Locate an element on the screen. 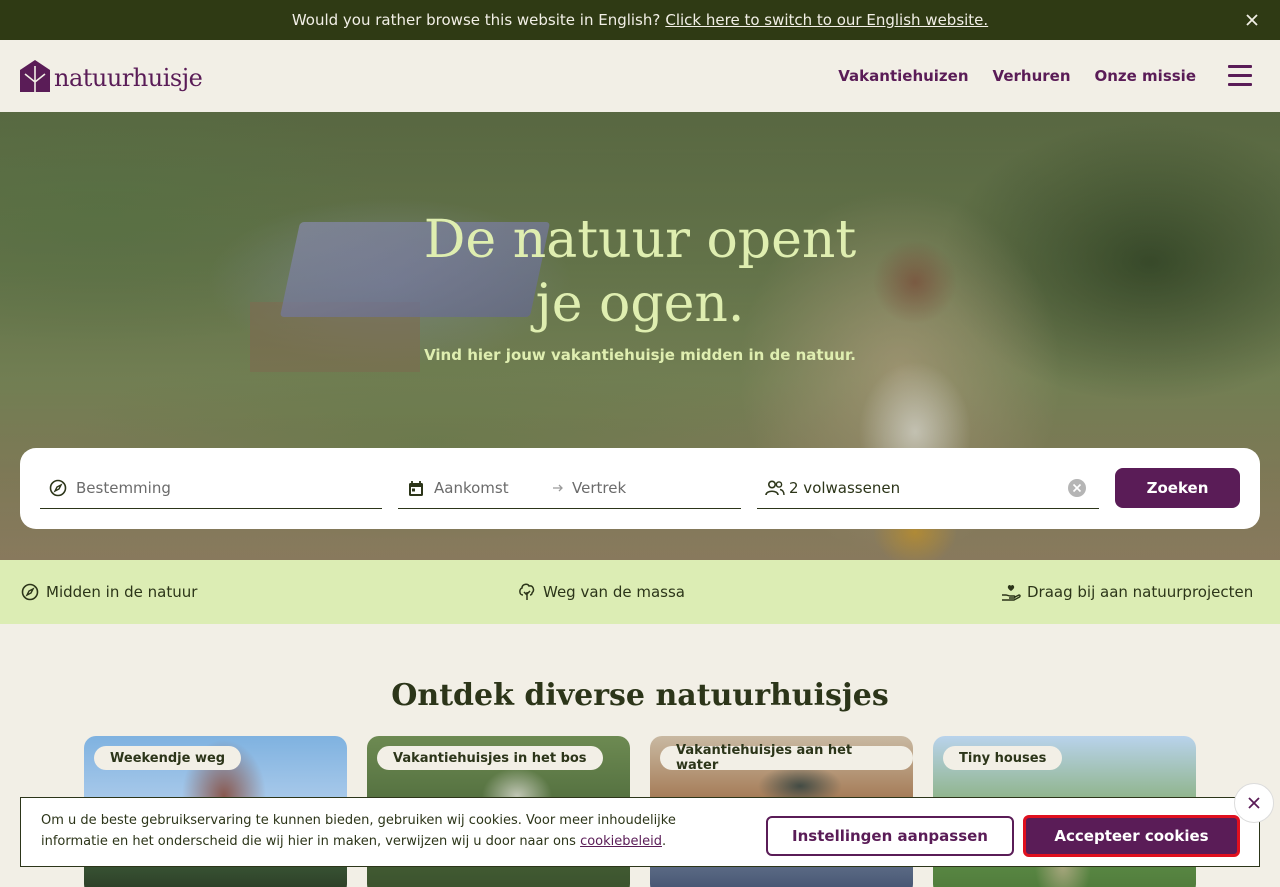 This screenshot has height=887, width=1280. usp-label: Weg van de massa is located at coordinates (614, 592).